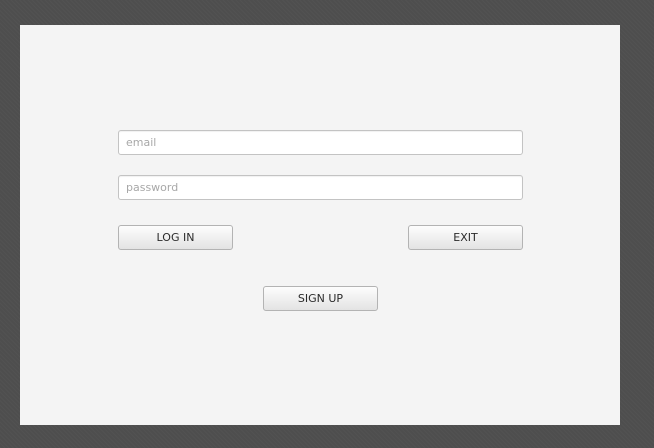  Describe the element at coordinates (465, 237) in the screenshot. I see `exit-button: EXIT` at that location.